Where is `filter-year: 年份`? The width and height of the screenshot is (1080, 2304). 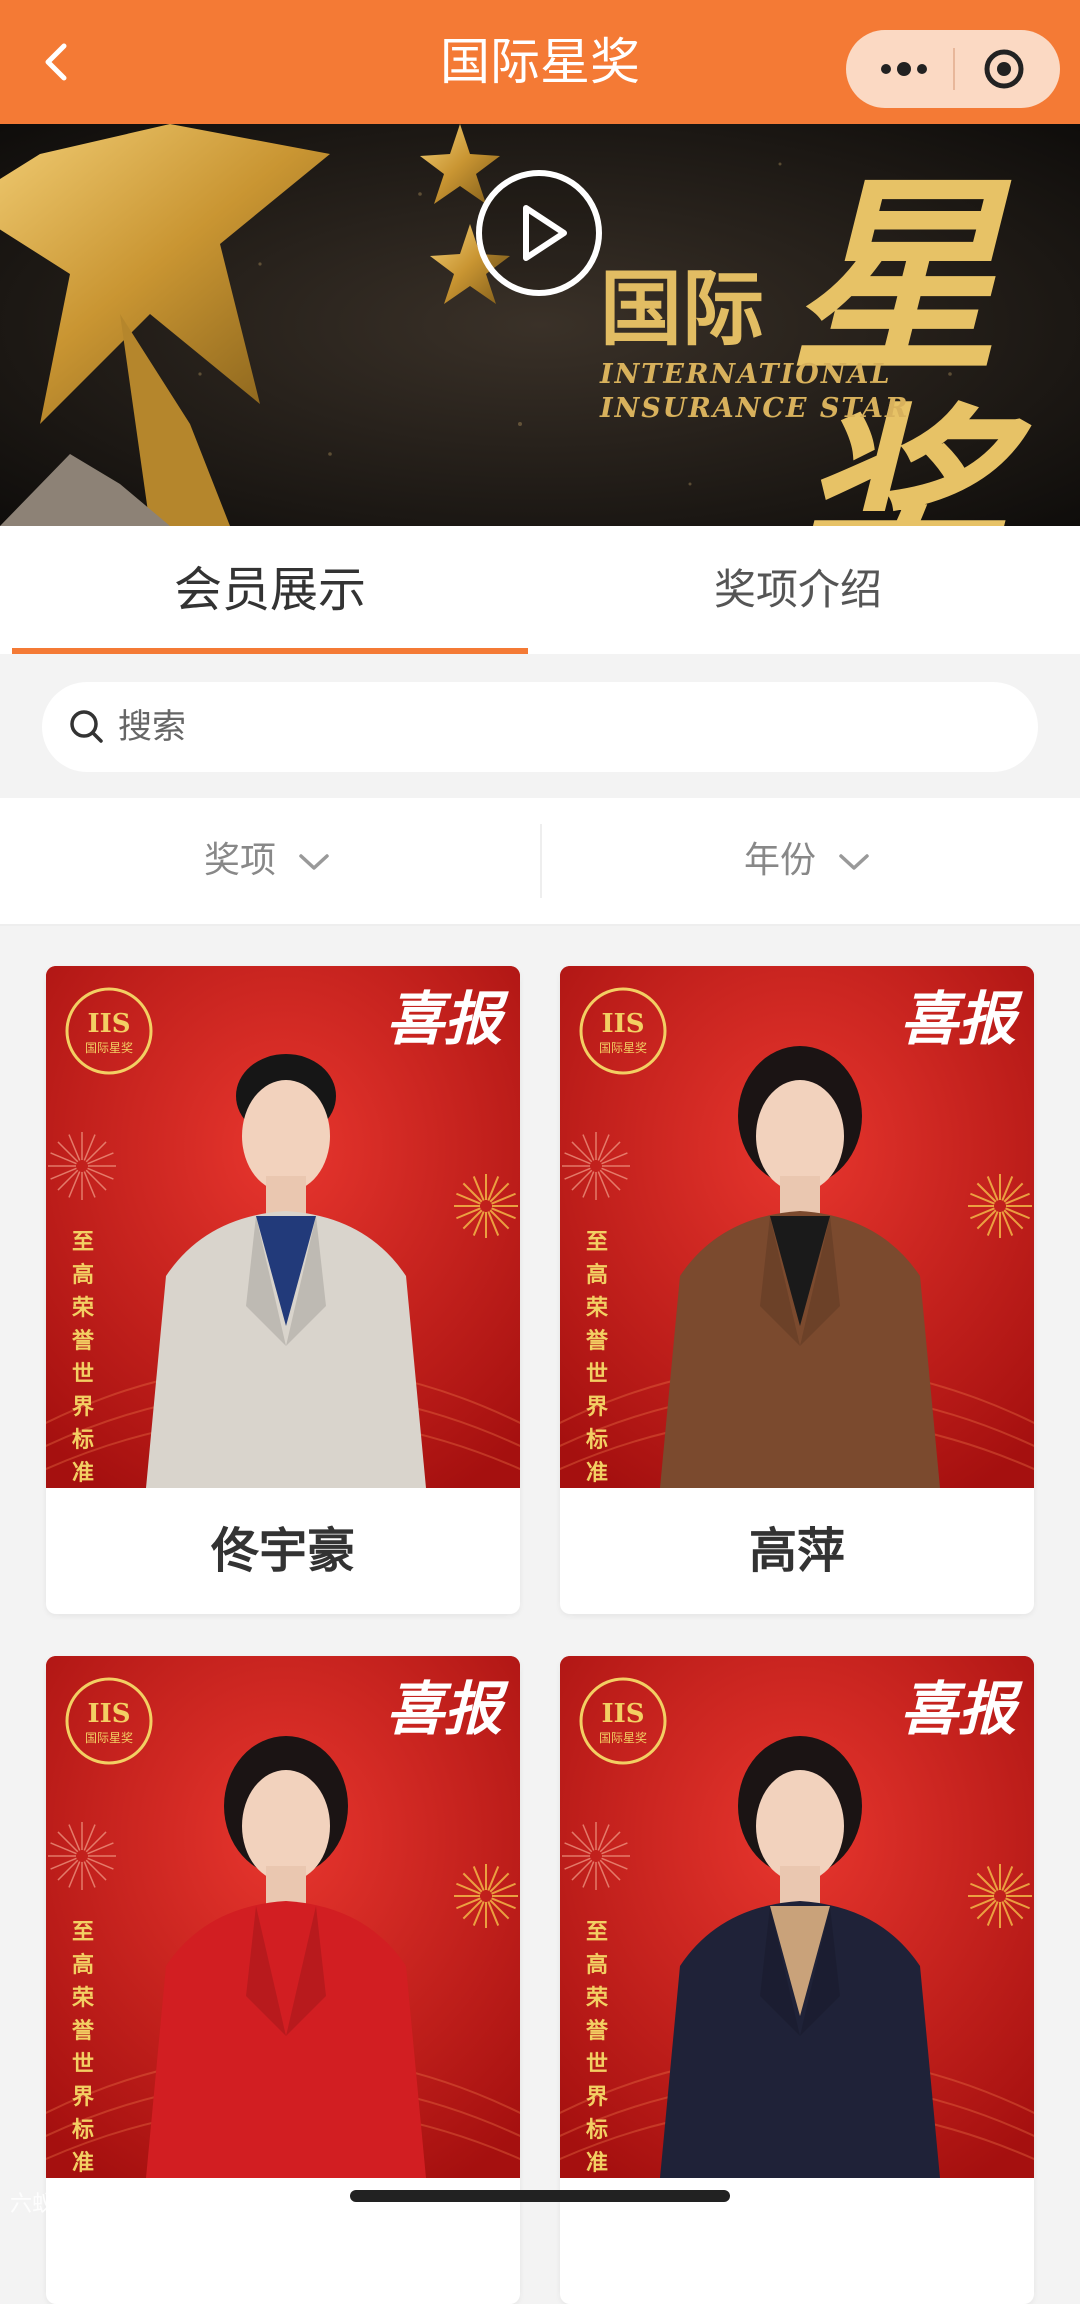
filter-year: 年份 is located at coordinates (807, 861).